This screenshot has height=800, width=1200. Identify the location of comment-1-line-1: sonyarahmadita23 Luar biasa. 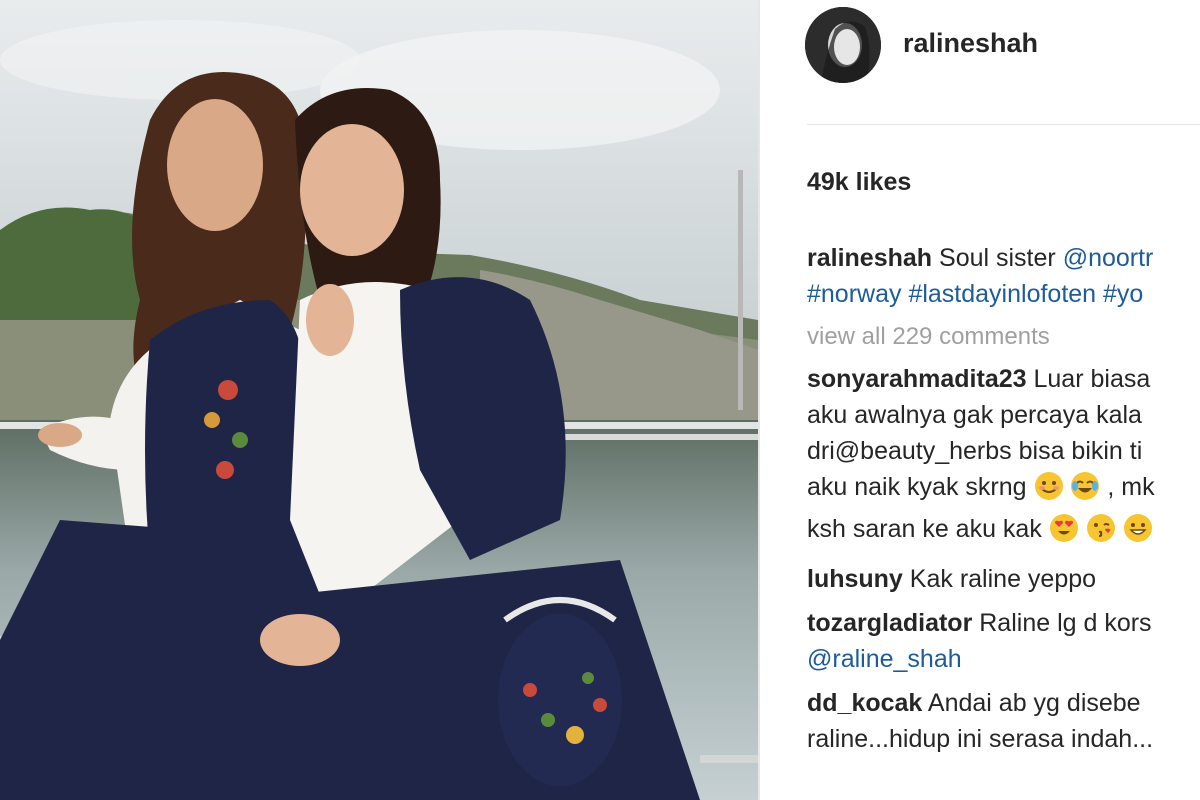
(1003, 379).